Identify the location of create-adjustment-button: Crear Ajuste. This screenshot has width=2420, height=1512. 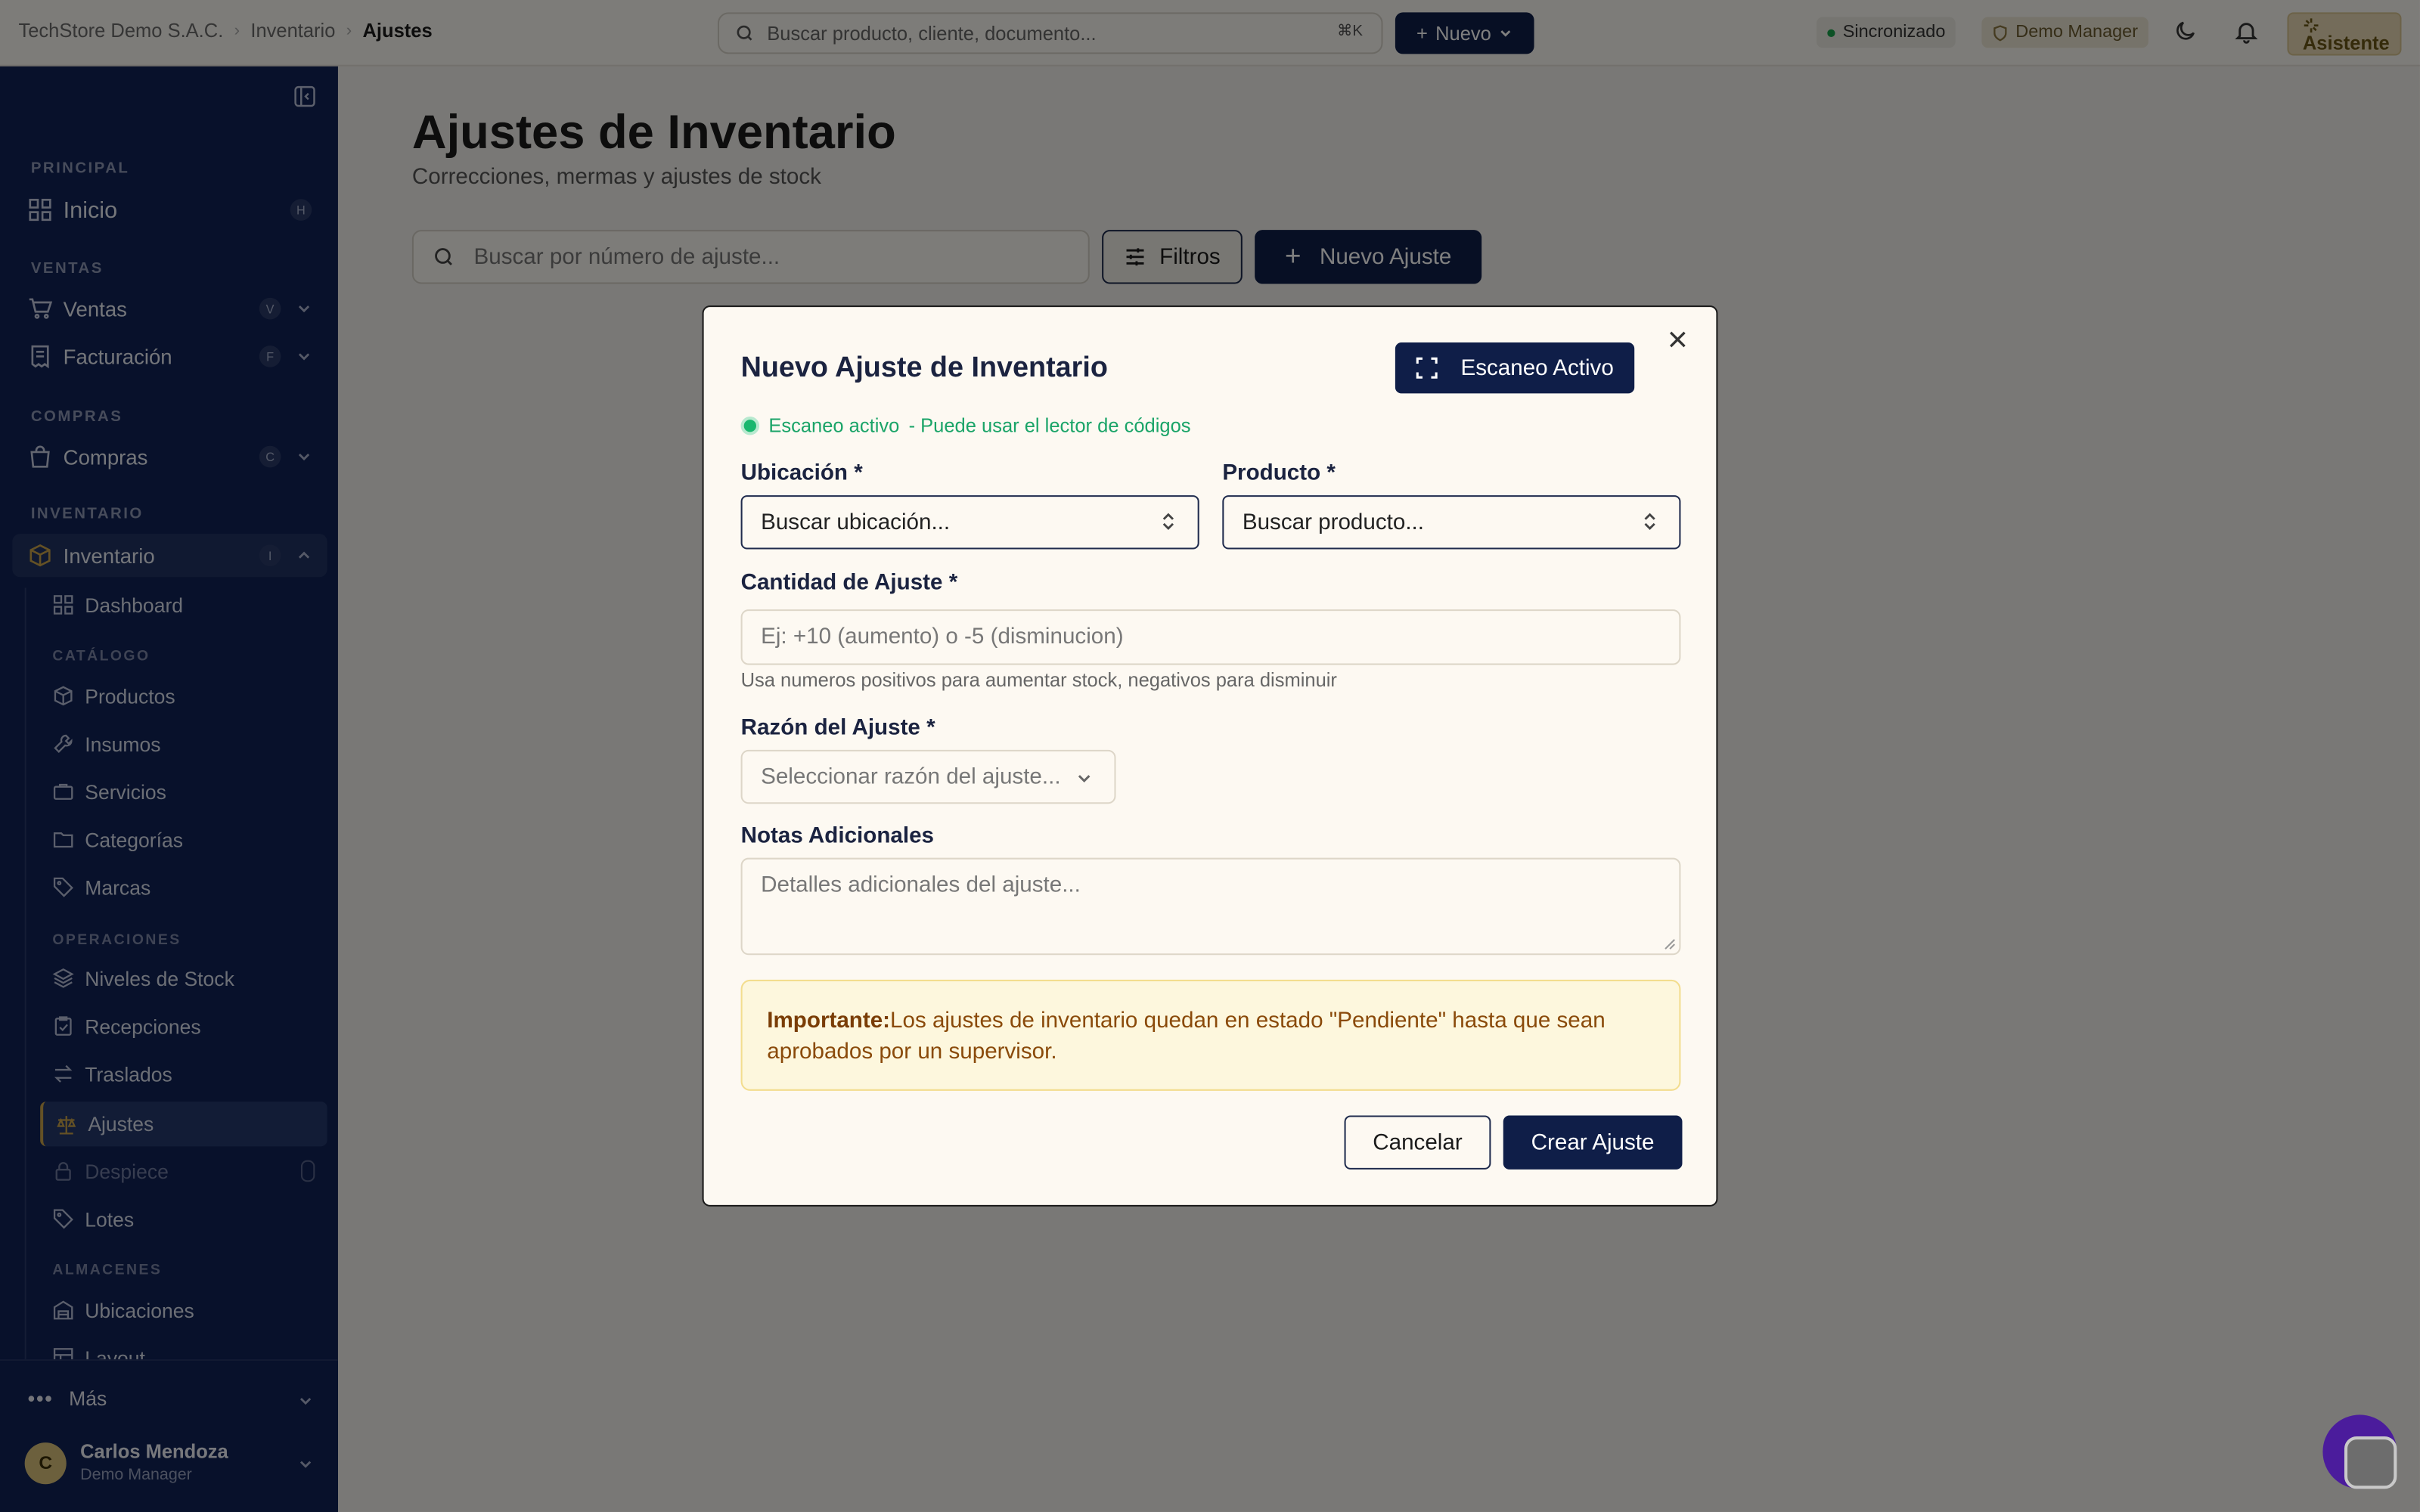
(1593, 1142).